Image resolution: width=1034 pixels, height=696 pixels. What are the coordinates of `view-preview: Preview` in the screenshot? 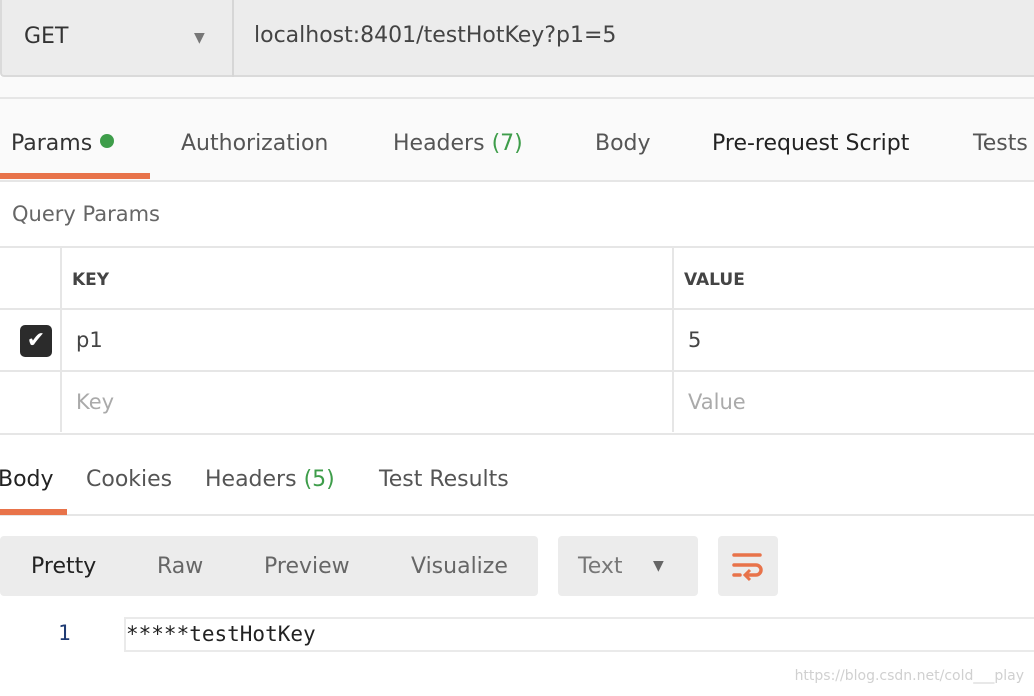 It's located at (307, 566).